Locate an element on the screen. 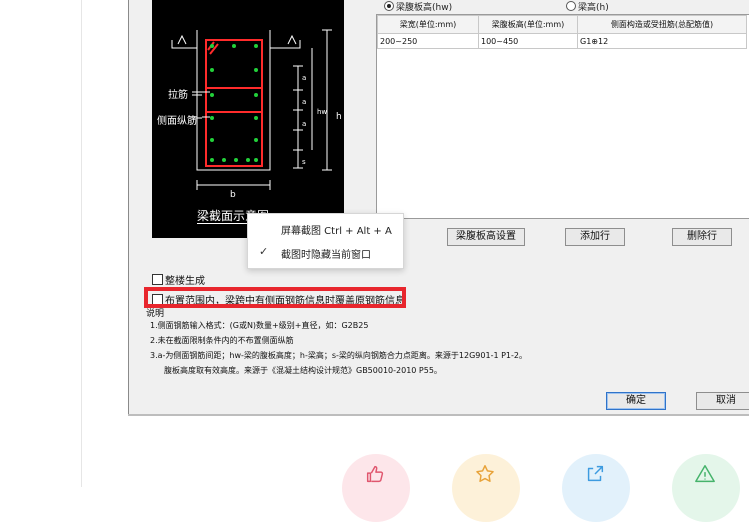 The height and width of the screenshot is (522, 749). screenshot-context-menu: 屏幕截图 Ctrl + Alt + A ✓ 截图时隐藏当前窗口 is located at coordinates (325, 241).